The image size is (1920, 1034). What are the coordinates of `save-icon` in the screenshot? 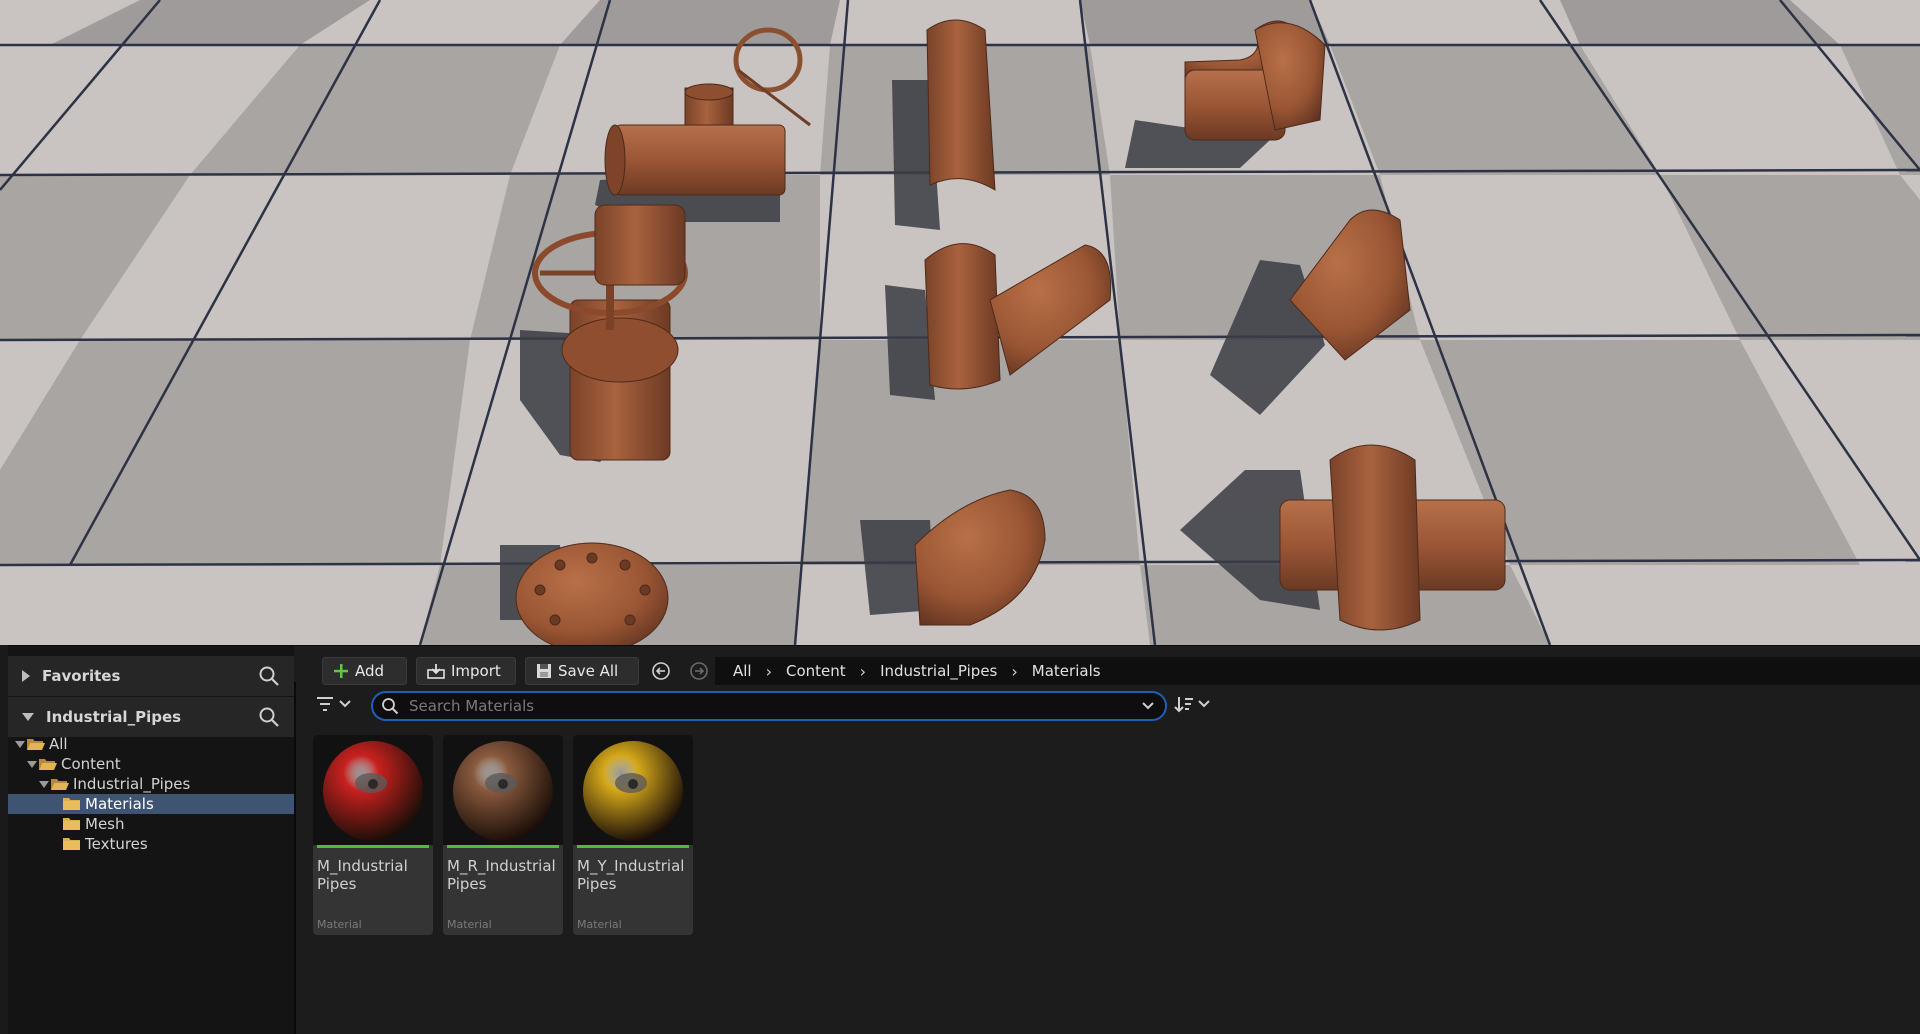 It's located at (544, 671).